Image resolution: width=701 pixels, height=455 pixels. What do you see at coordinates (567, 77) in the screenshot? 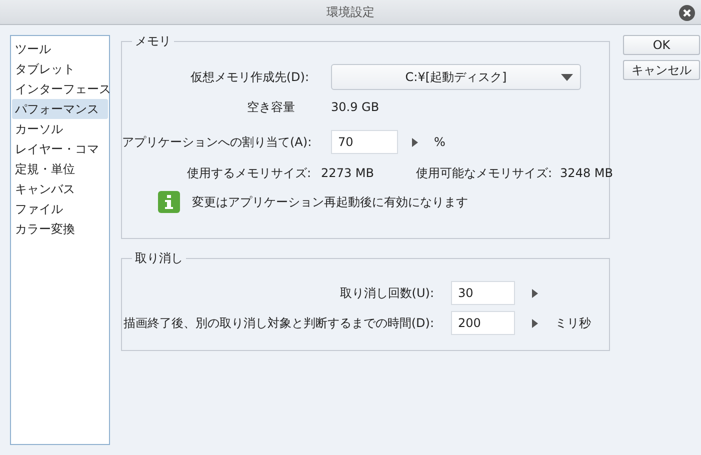
I see `dropdown-caret-icon` at bounding box center [567, 77].